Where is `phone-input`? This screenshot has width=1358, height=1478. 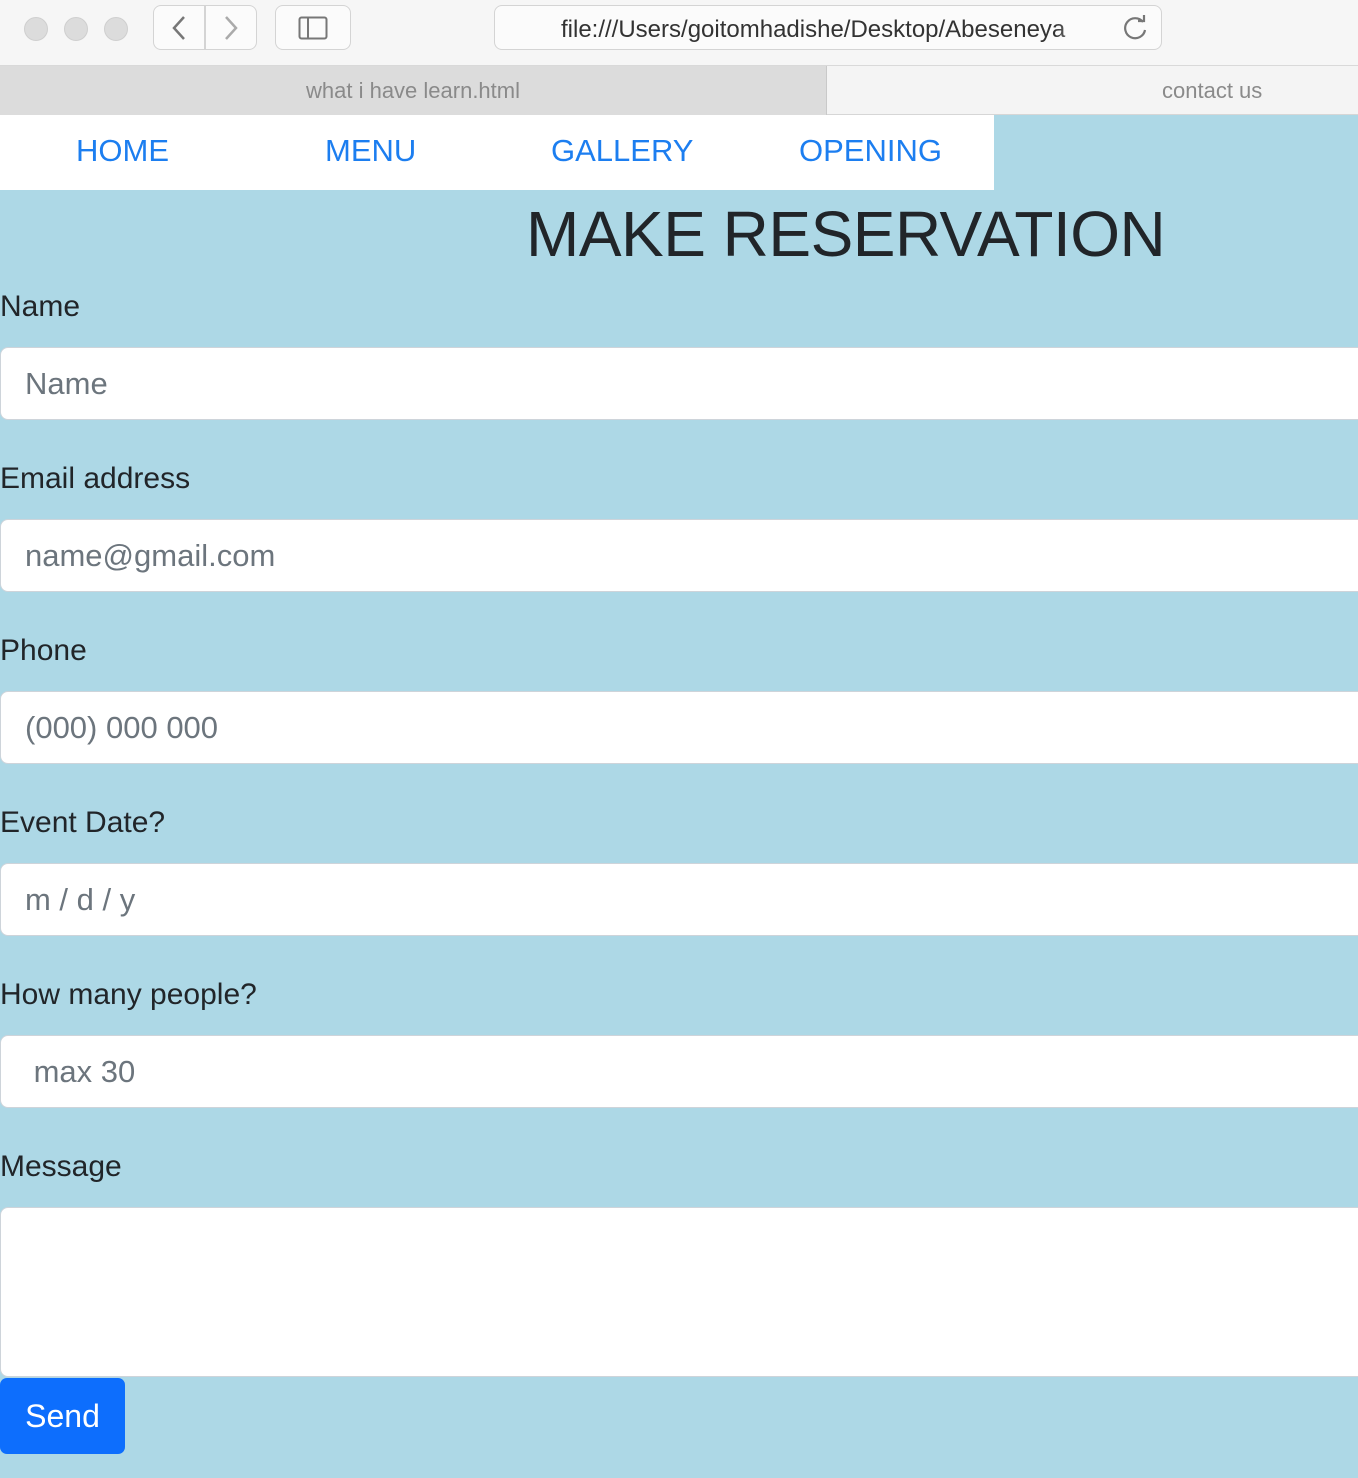
phone-input is located at coordinates (679, 727).